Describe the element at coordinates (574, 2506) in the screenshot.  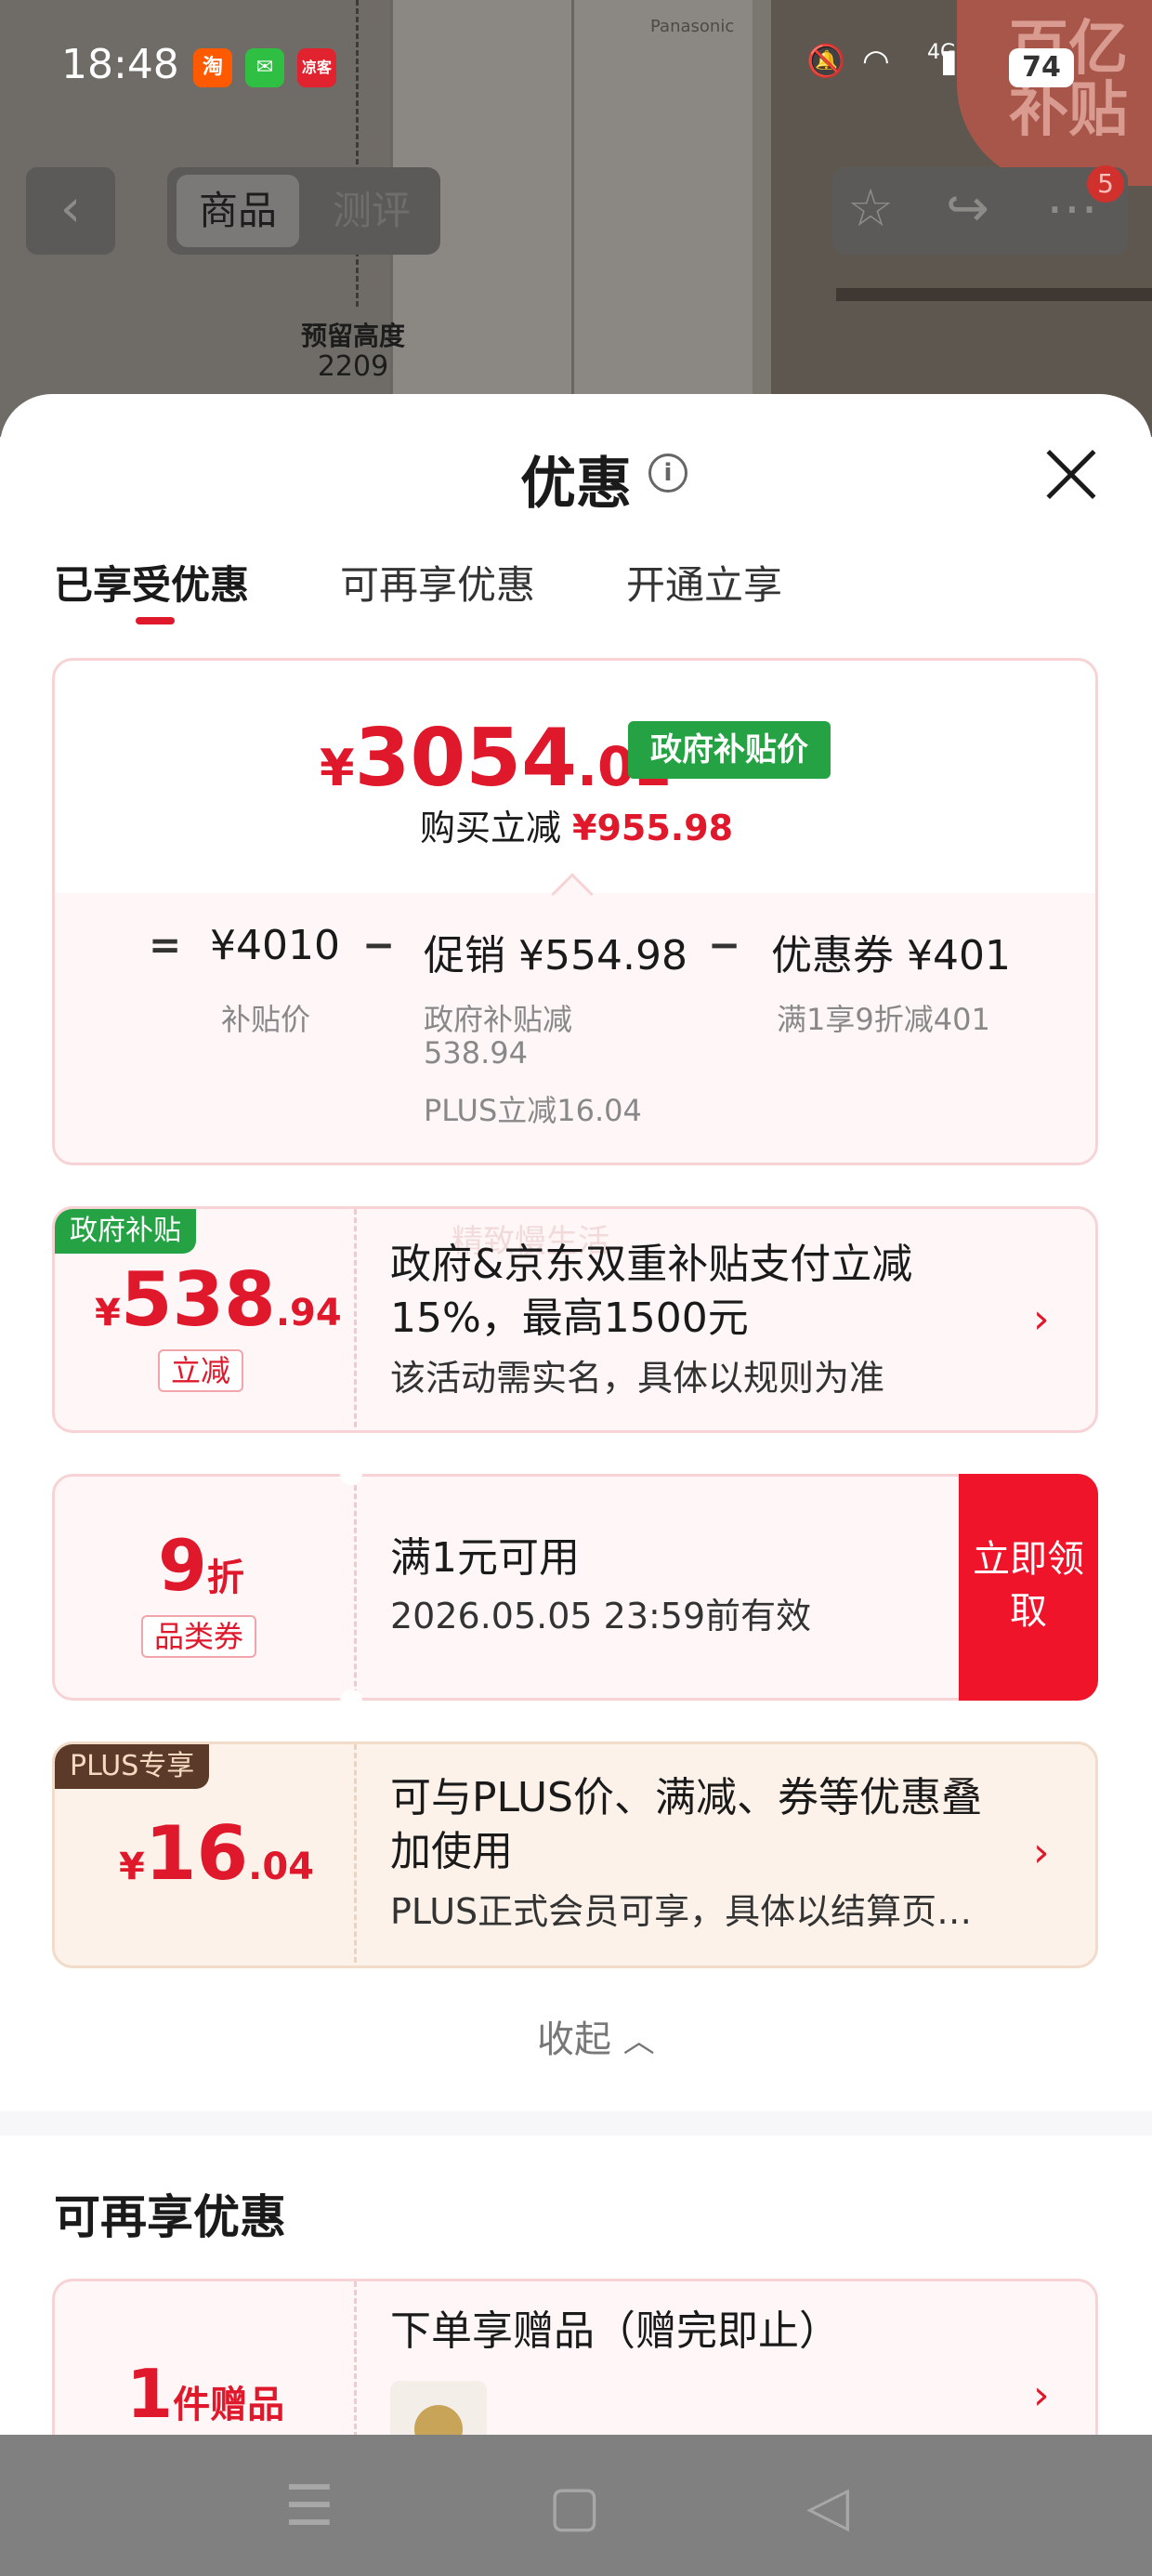
I see `home-icon: ▢` at that location.